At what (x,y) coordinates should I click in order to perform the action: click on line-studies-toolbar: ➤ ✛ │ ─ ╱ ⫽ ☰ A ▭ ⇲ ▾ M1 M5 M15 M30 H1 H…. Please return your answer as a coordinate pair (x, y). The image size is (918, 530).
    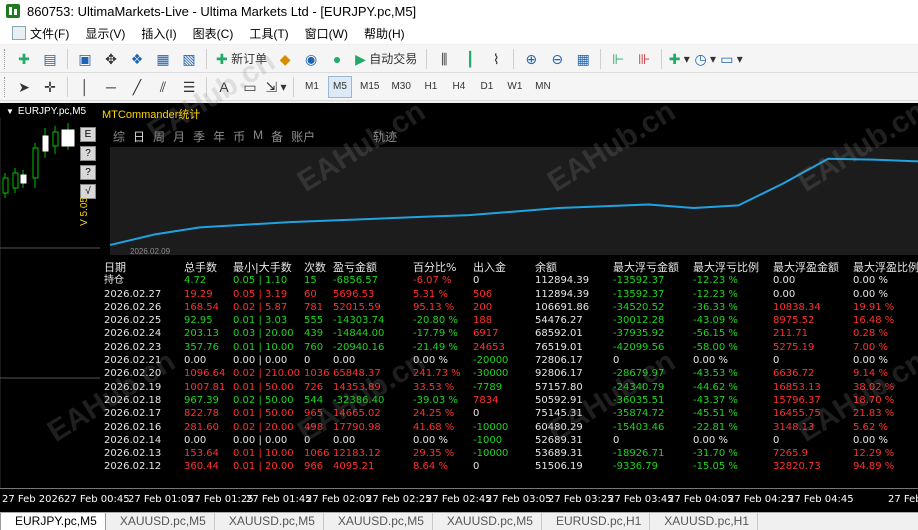
    Looking at the image, I should click on (459, 87).